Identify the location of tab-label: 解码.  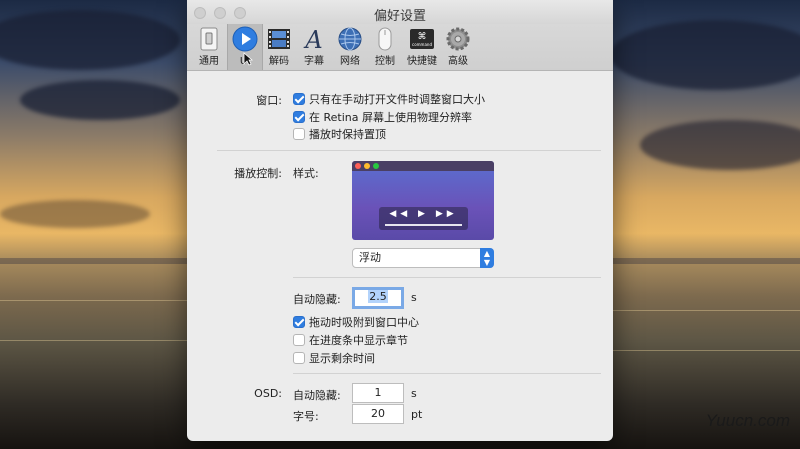
(279, 61).